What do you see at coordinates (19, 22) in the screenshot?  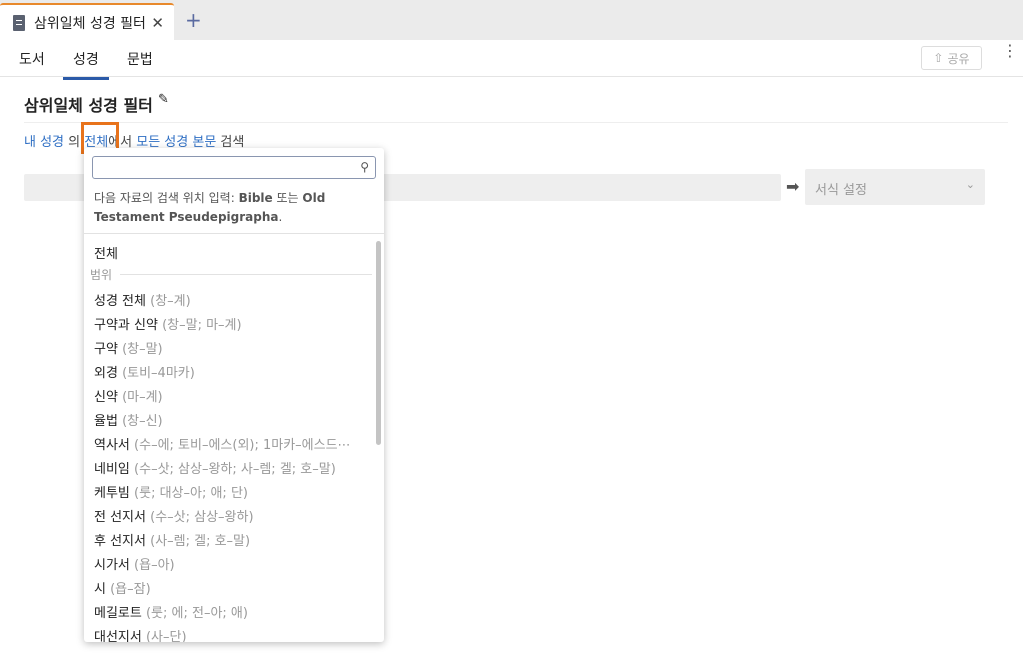 I see `document-icon` at bounding box center [19, 22].